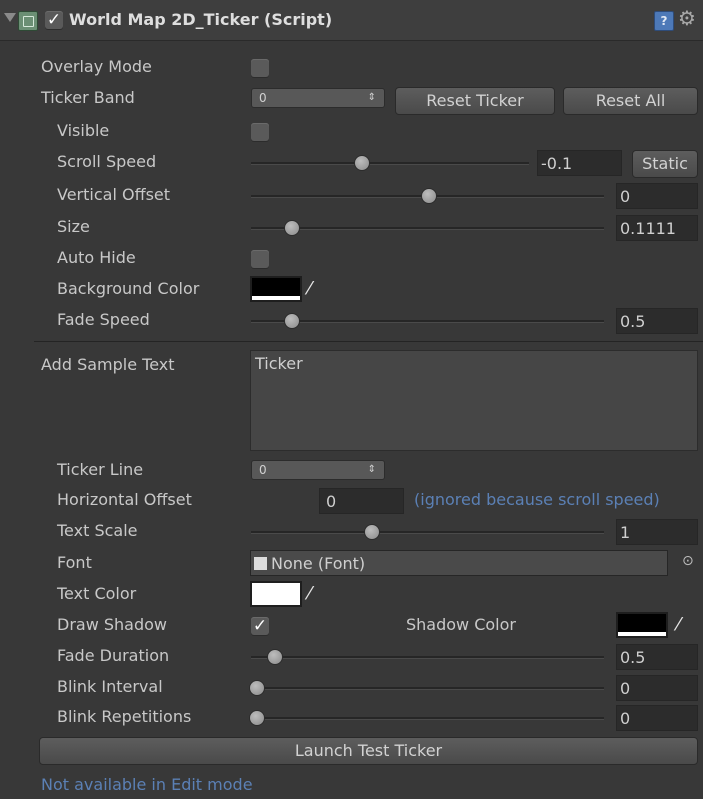 The height and width of the screenshot is (799, 703). Describe the element at coordinates (474, 400) in the screenshot. I see `sample-text-area: Ticker` at that location.